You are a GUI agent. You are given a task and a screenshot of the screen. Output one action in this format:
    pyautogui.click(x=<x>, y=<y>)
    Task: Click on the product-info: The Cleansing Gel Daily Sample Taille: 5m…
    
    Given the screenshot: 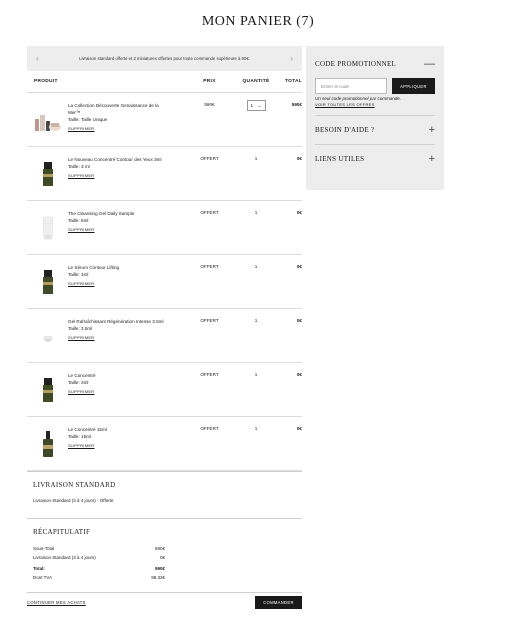 What is the action you would take?
    pyautogui.click(x=118, y=221)
    